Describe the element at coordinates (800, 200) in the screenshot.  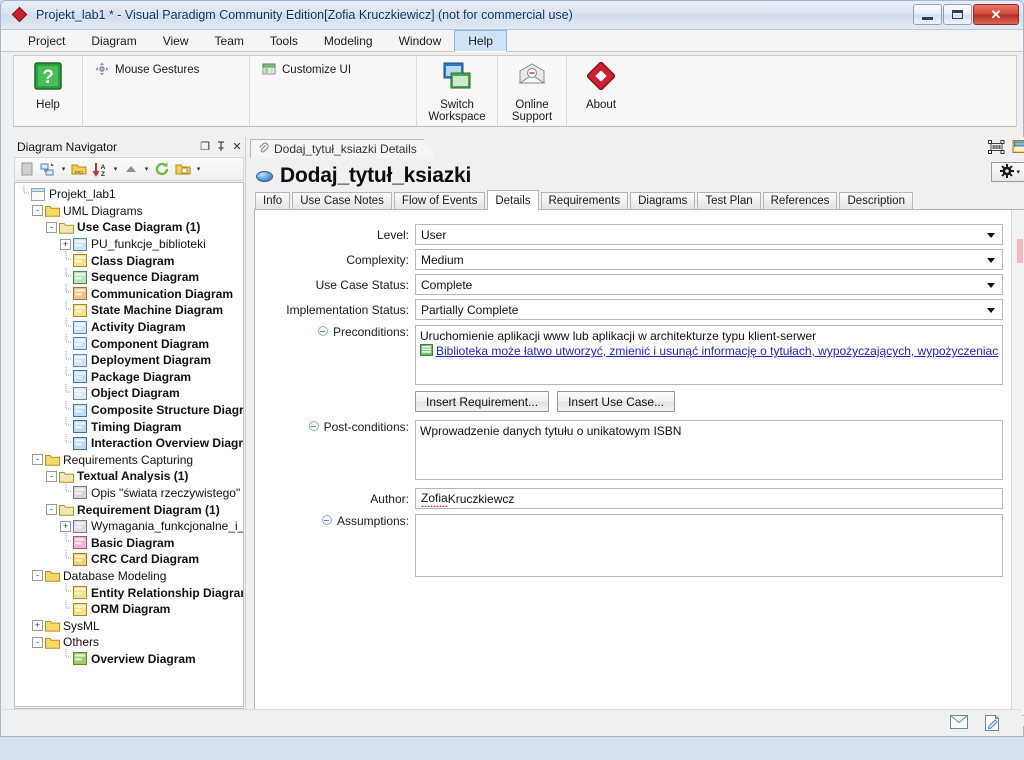
I see `tab-references: References` at that location.